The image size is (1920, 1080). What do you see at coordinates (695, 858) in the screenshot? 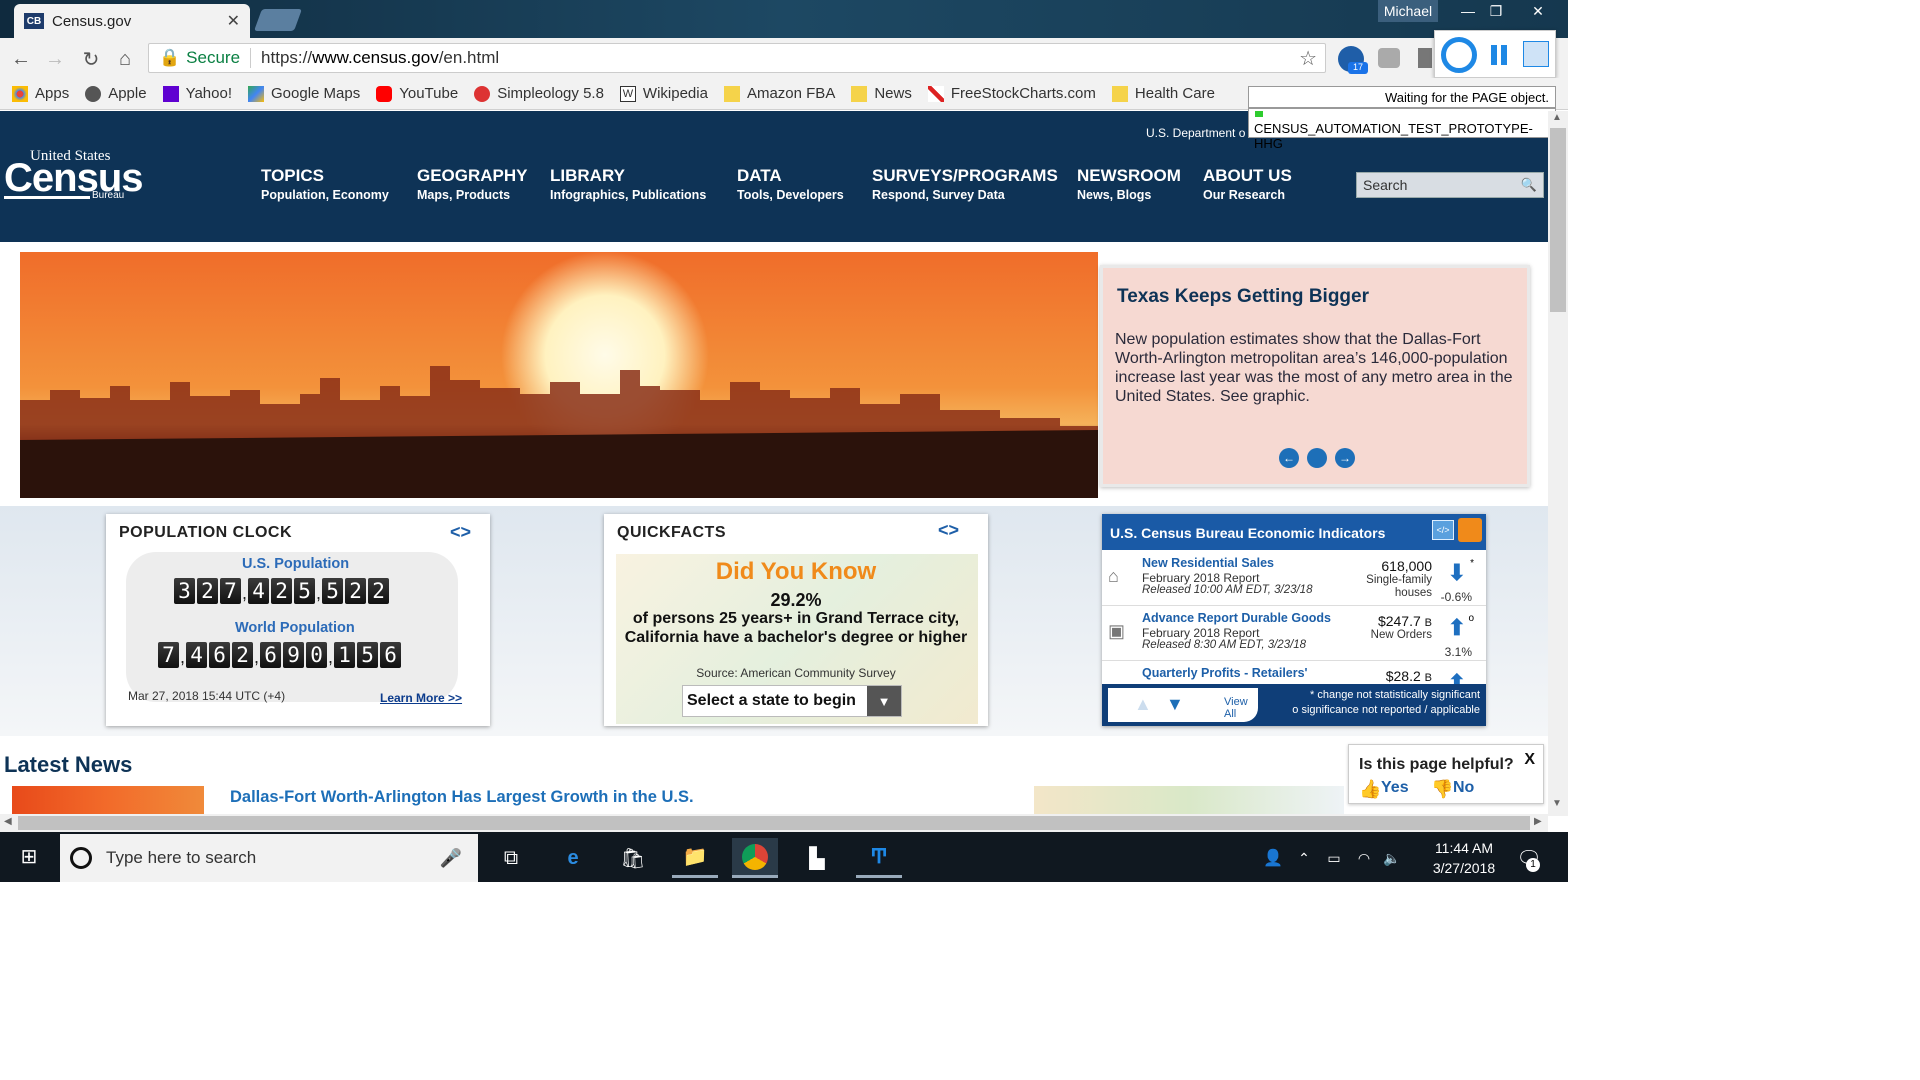
I see `file-explorer-icon: 📁` at bounding box center [695, 858].